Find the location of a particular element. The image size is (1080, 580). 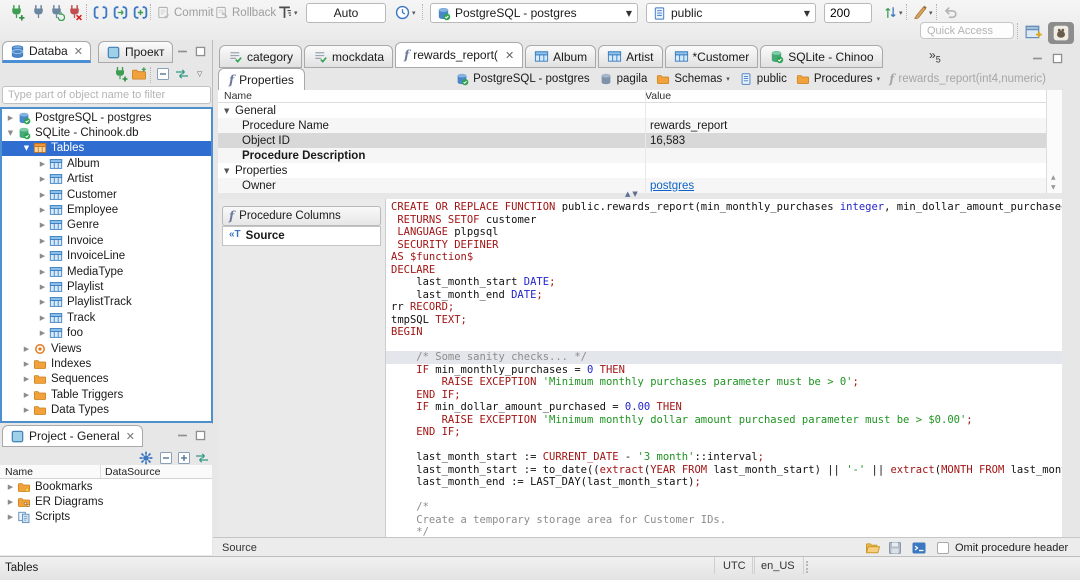

breadcrumb-item-schemas: Schemas ▾ is located at coordinates (693, 79).